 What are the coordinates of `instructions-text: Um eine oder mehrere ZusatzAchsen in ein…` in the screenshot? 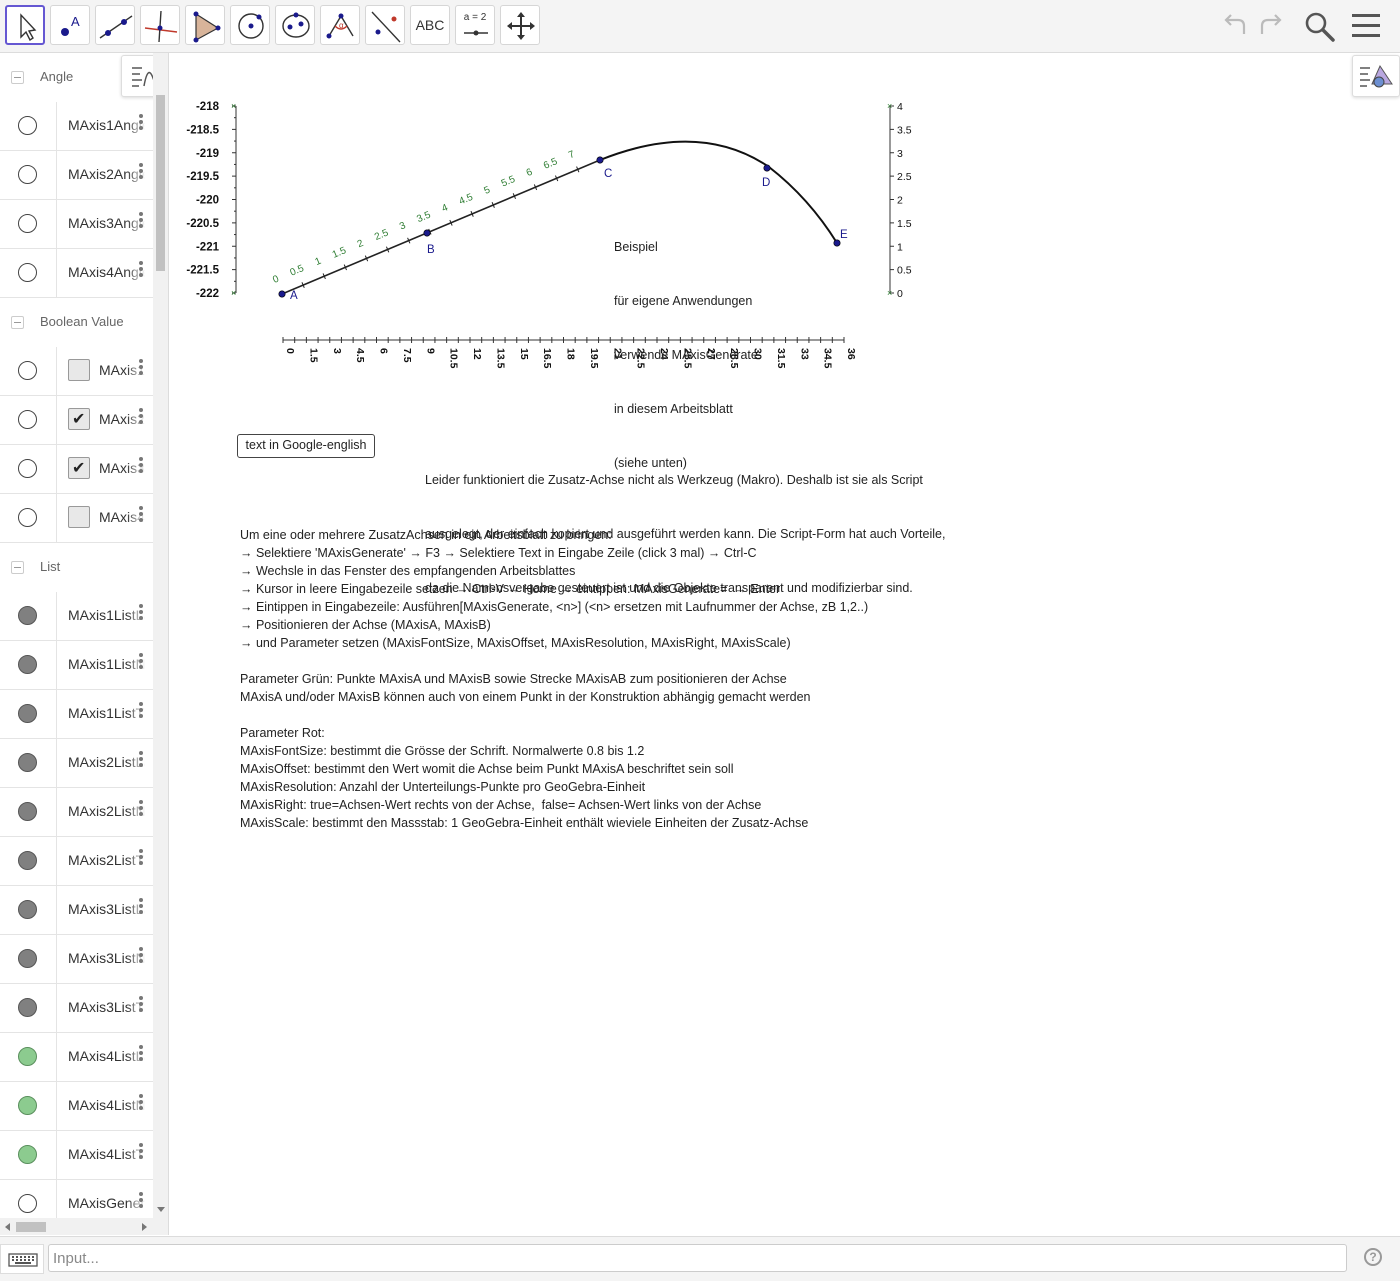 It's located at (554, 679).